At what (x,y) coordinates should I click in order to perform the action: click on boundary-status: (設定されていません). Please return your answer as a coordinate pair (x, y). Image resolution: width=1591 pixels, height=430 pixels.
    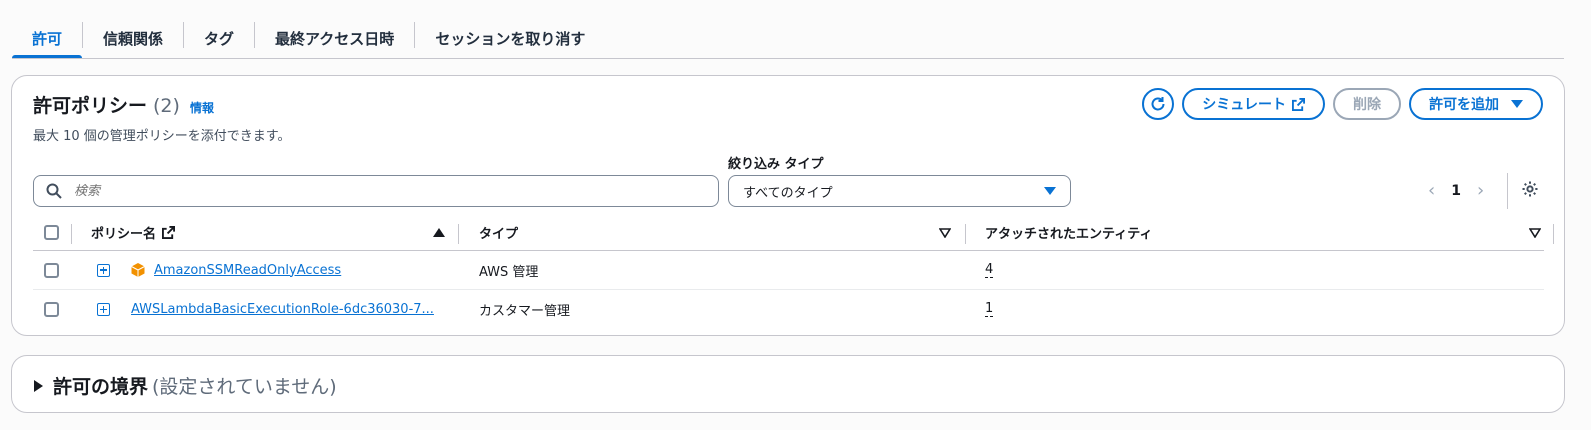
    Looking at the image, I should click on (244, 387).